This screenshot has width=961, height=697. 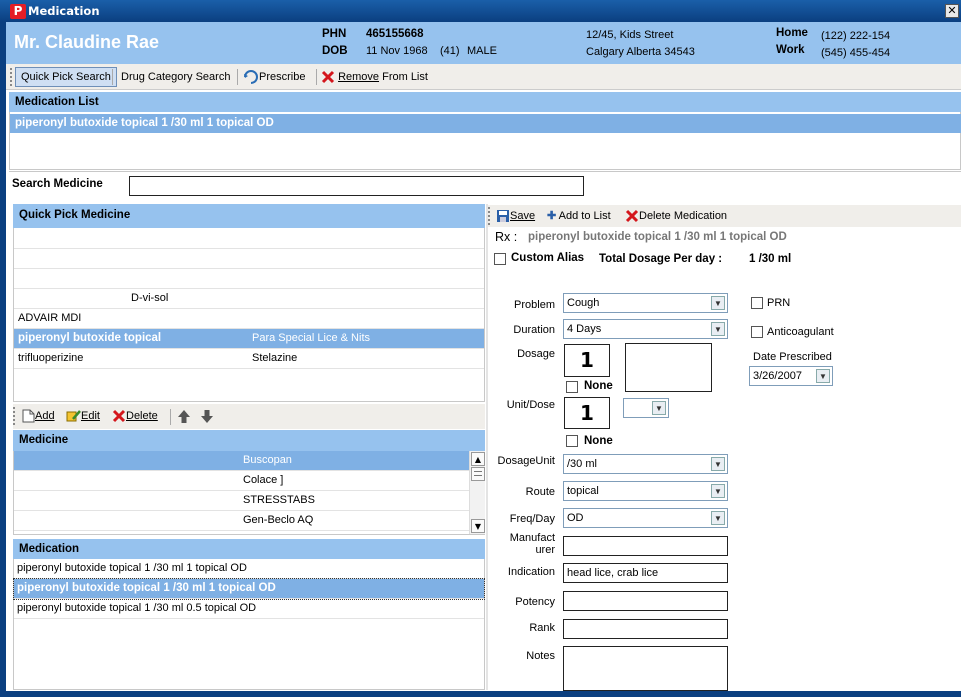 What do you see at coordinates (478, 474) in the screenshot?
I see `scroll-thumb` at bounding box center [478, 474].